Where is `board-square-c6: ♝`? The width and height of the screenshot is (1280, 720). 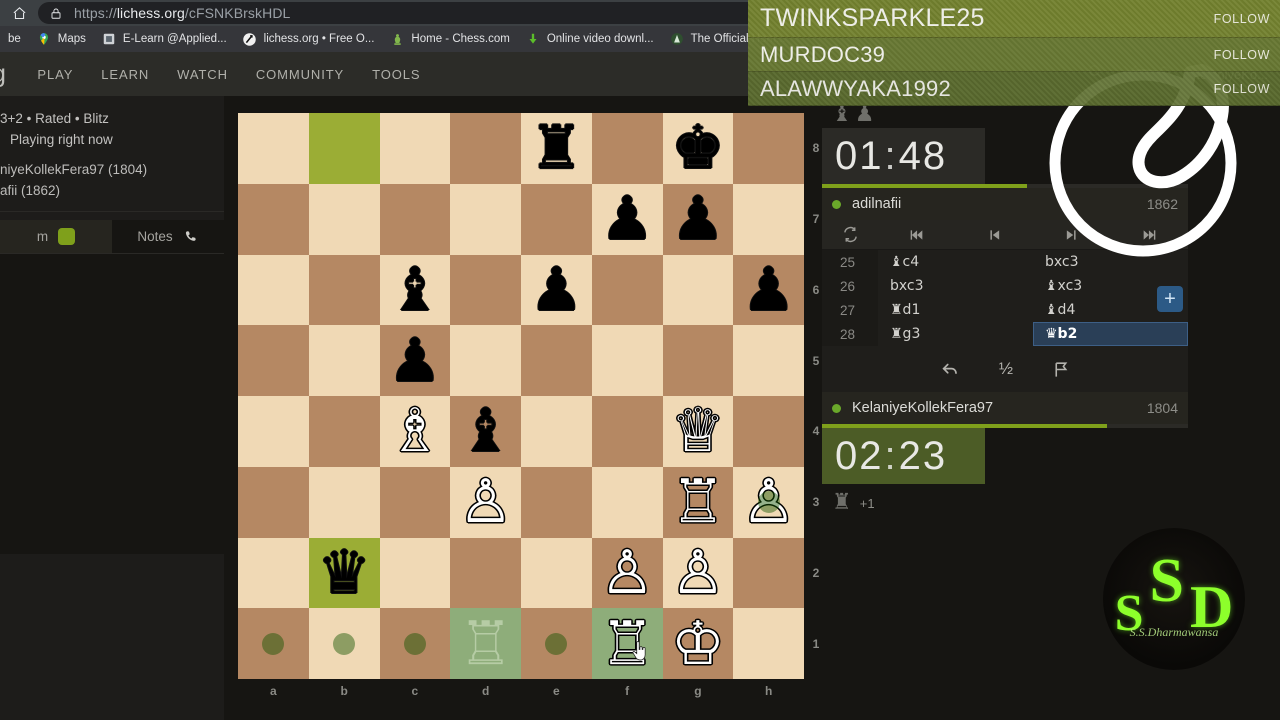 board-square-c6: ♝ is located at coordinates (415, 290).